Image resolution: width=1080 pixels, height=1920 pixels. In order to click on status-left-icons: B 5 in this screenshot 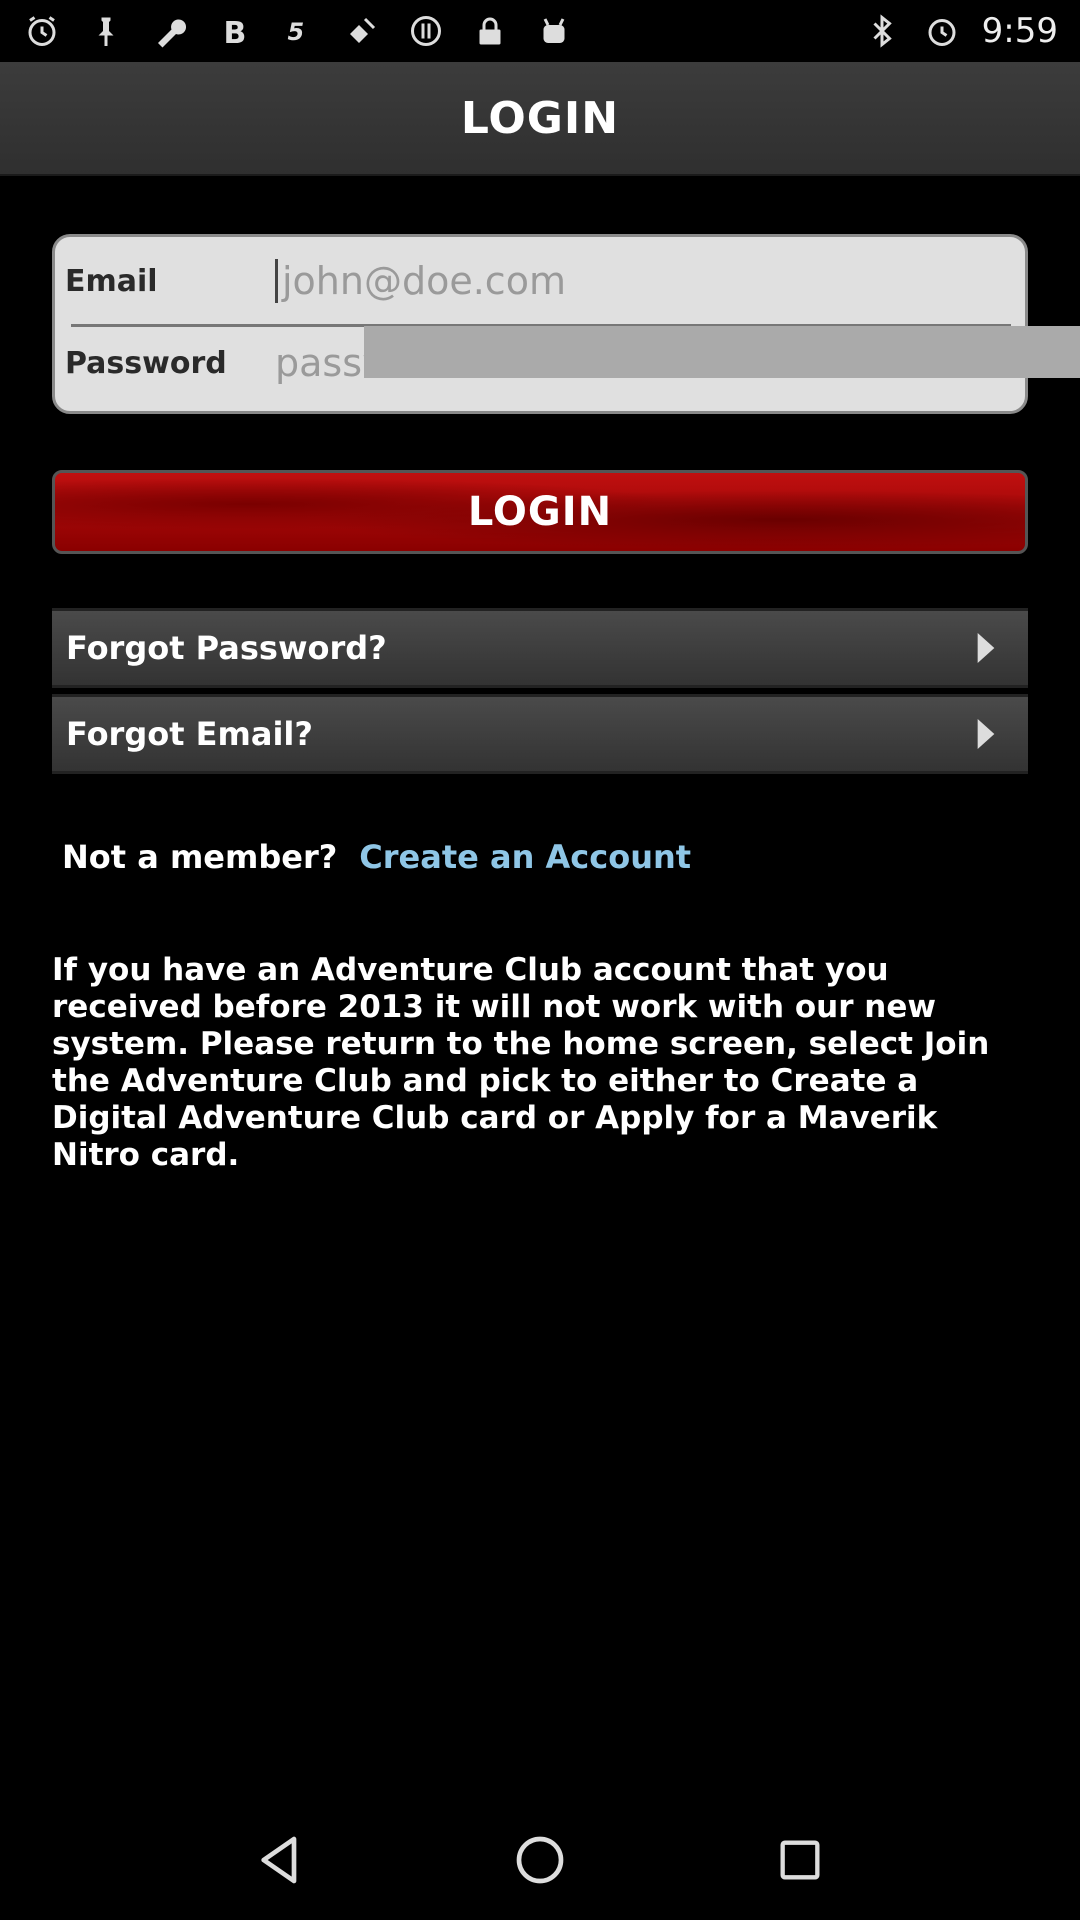, I will do `click(298, 31)`.